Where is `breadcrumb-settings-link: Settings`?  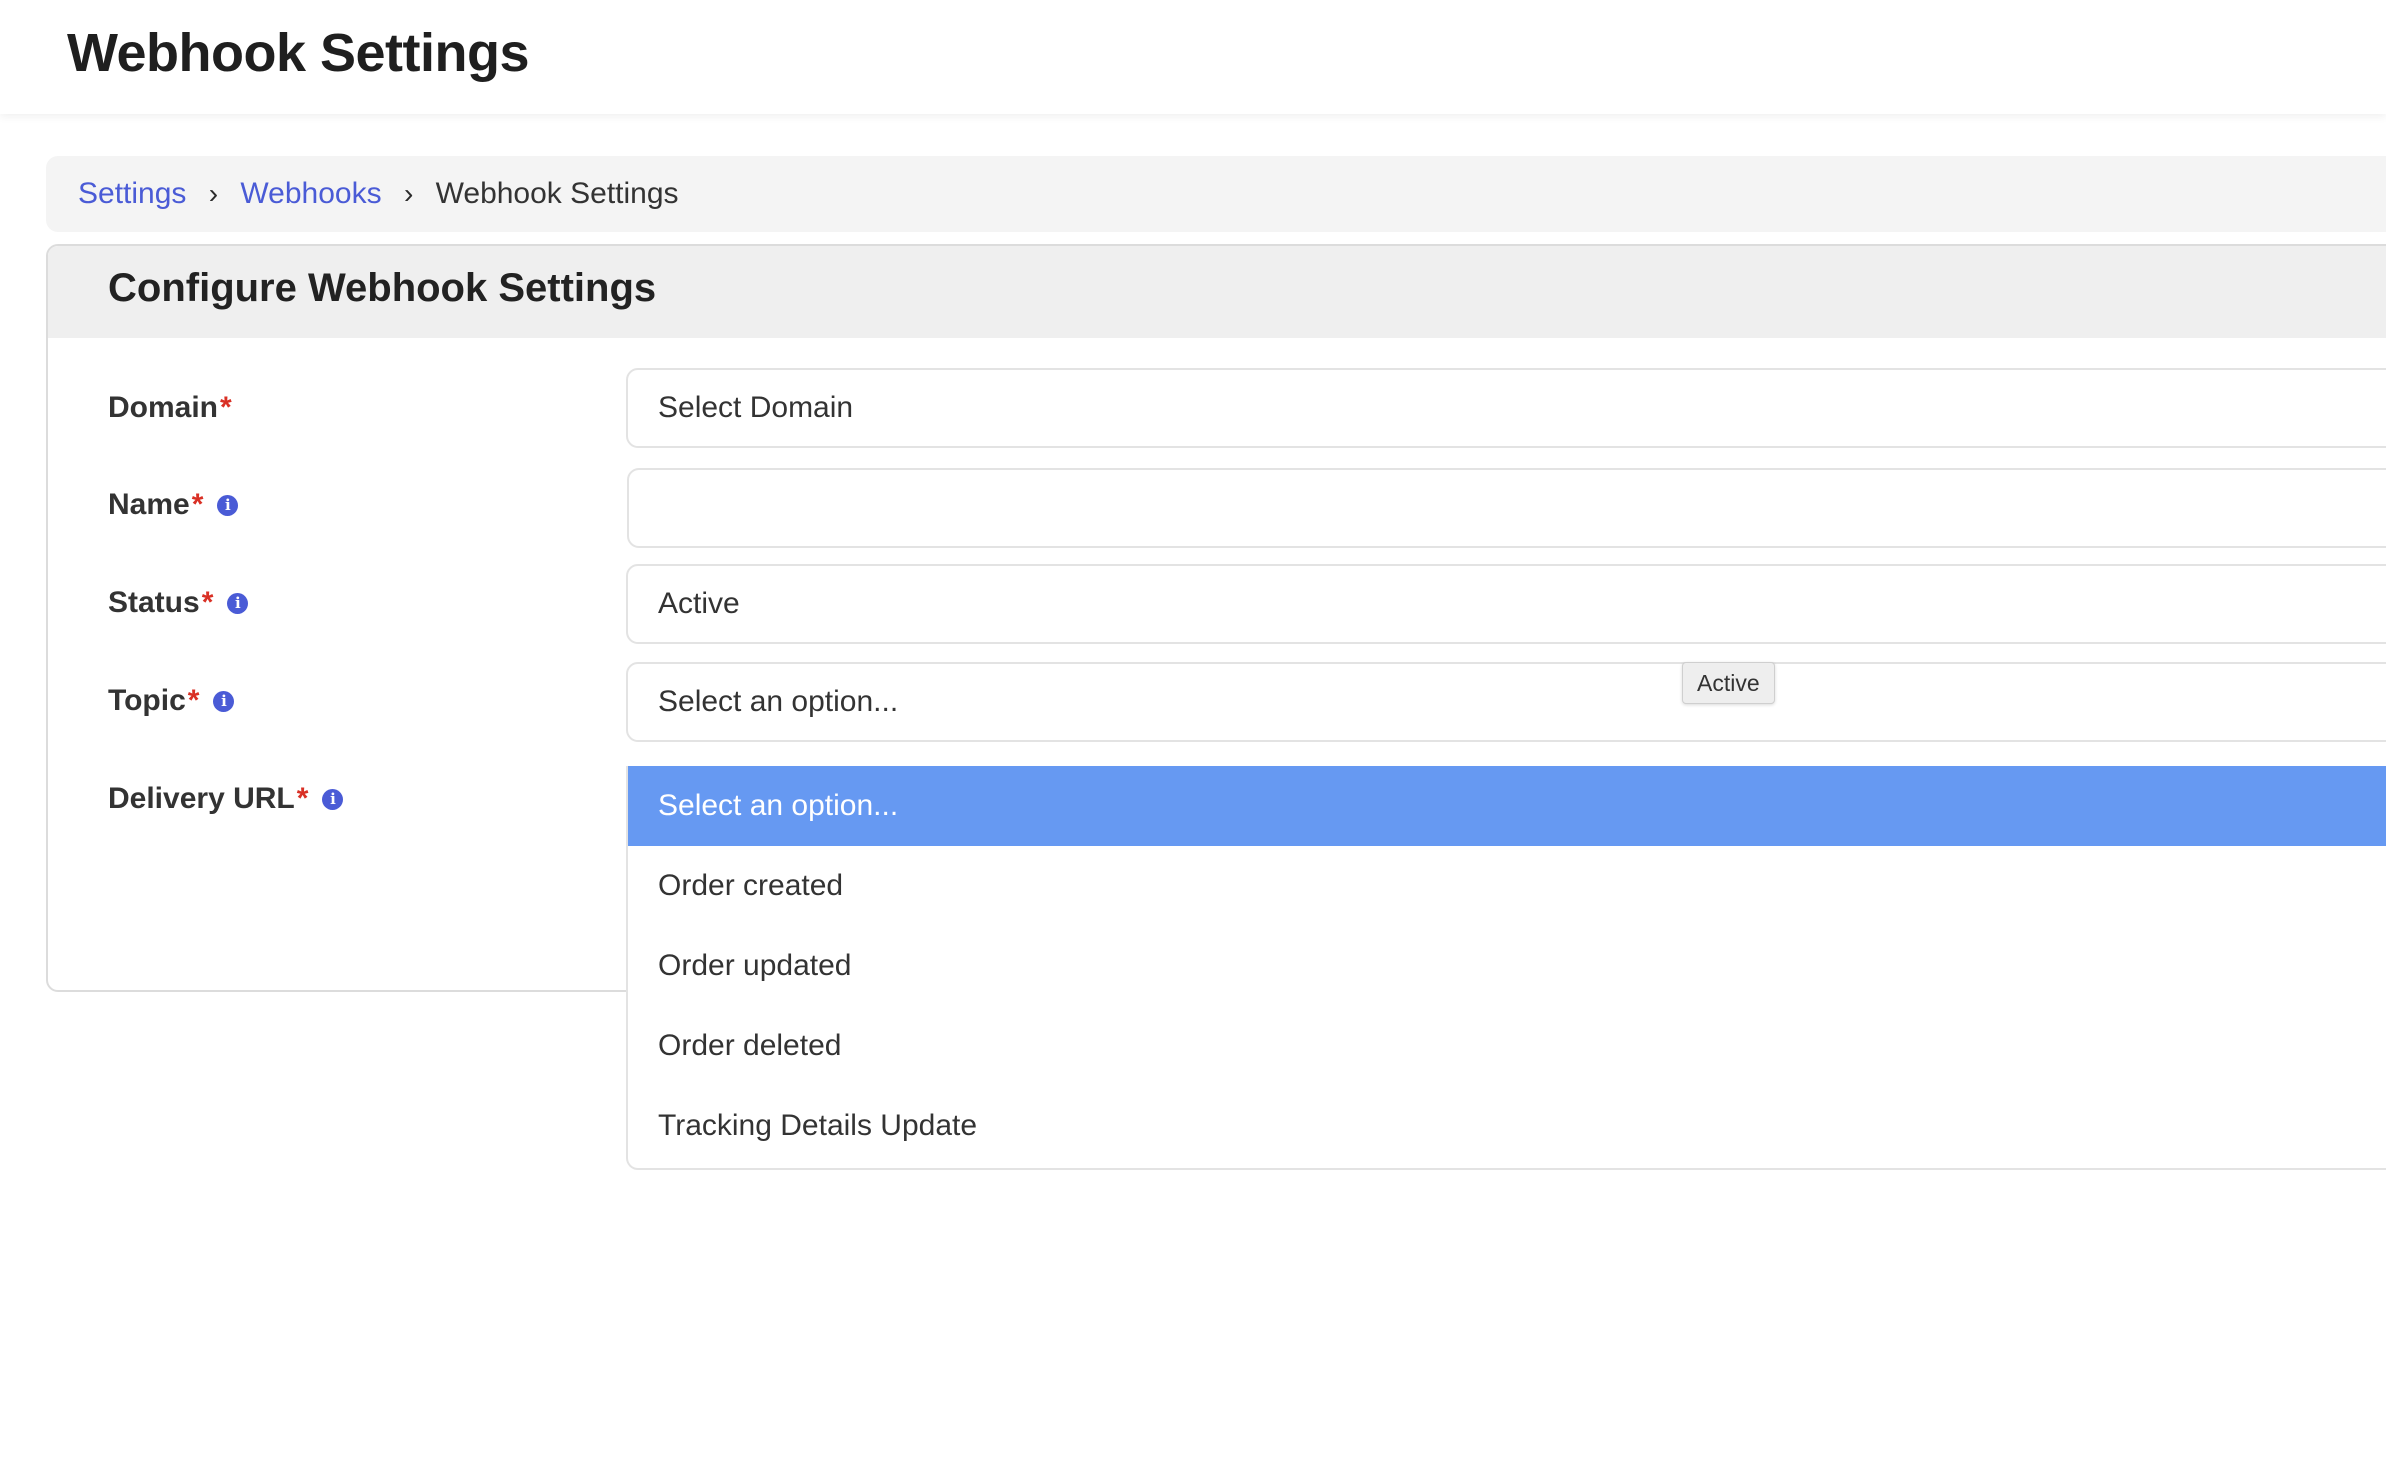 breadcrumb-settings-link: Settings is located at coordinates (132, 194).